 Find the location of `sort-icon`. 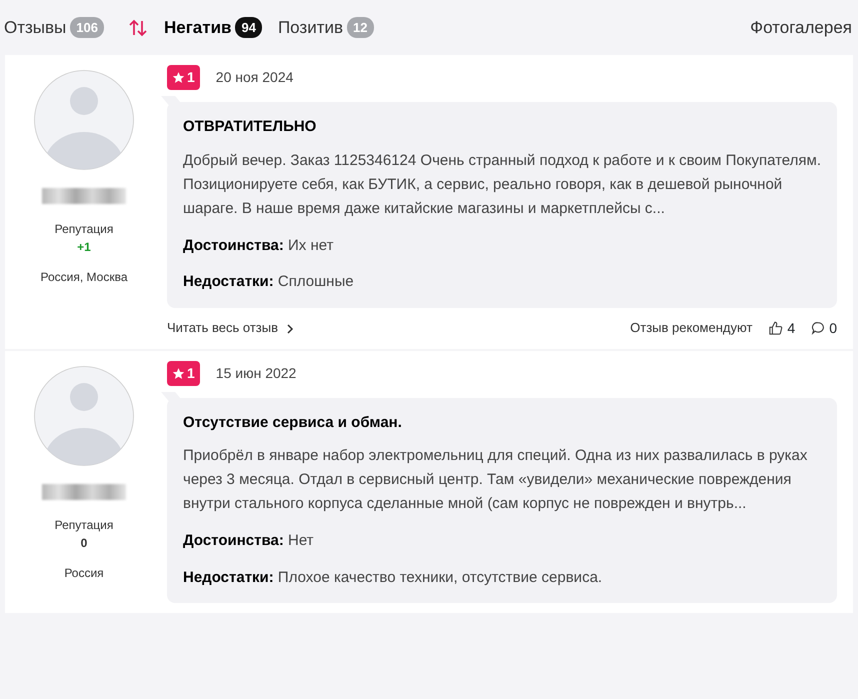

sort-icon is located at coordinates (138, 28).